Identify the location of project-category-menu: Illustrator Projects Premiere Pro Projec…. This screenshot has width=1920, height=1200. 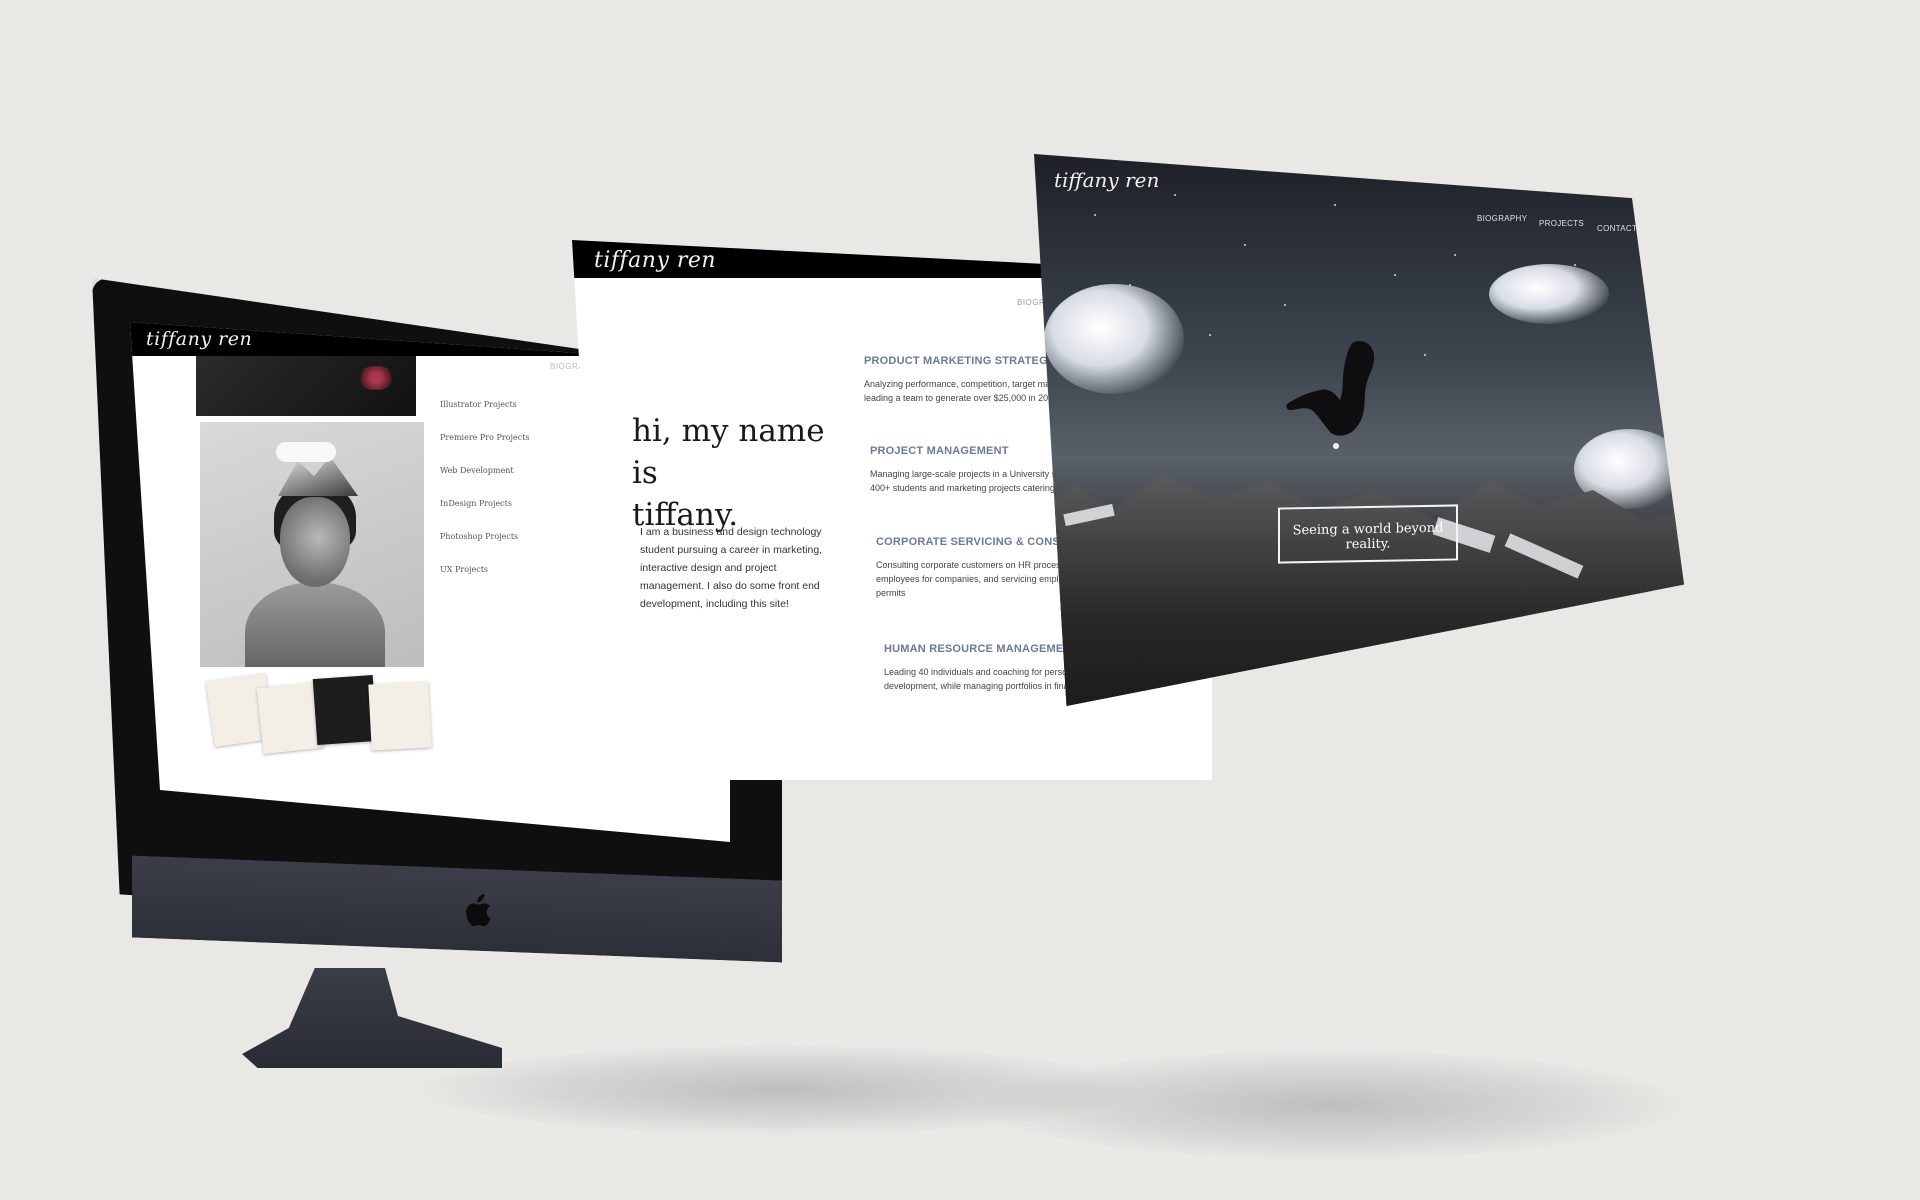
(510, 499).